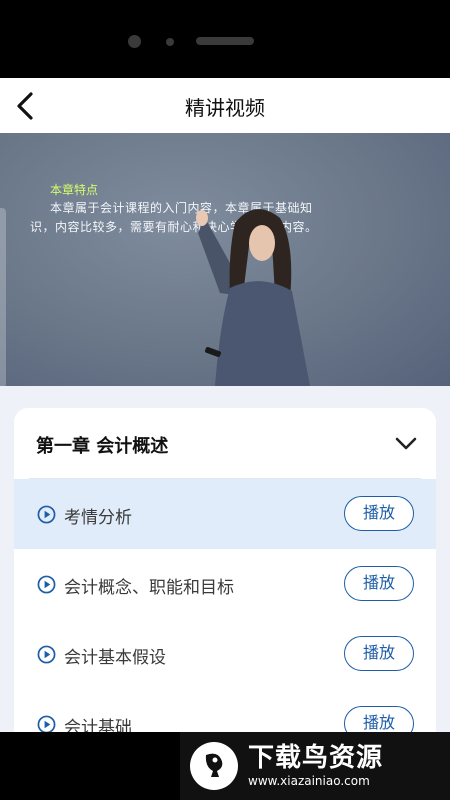 This screenshot has height=800, width=450. Describe the element at coordinates (316, 758) in the screenshot. I see `watermark-title: 下载鸟资源` at that location.